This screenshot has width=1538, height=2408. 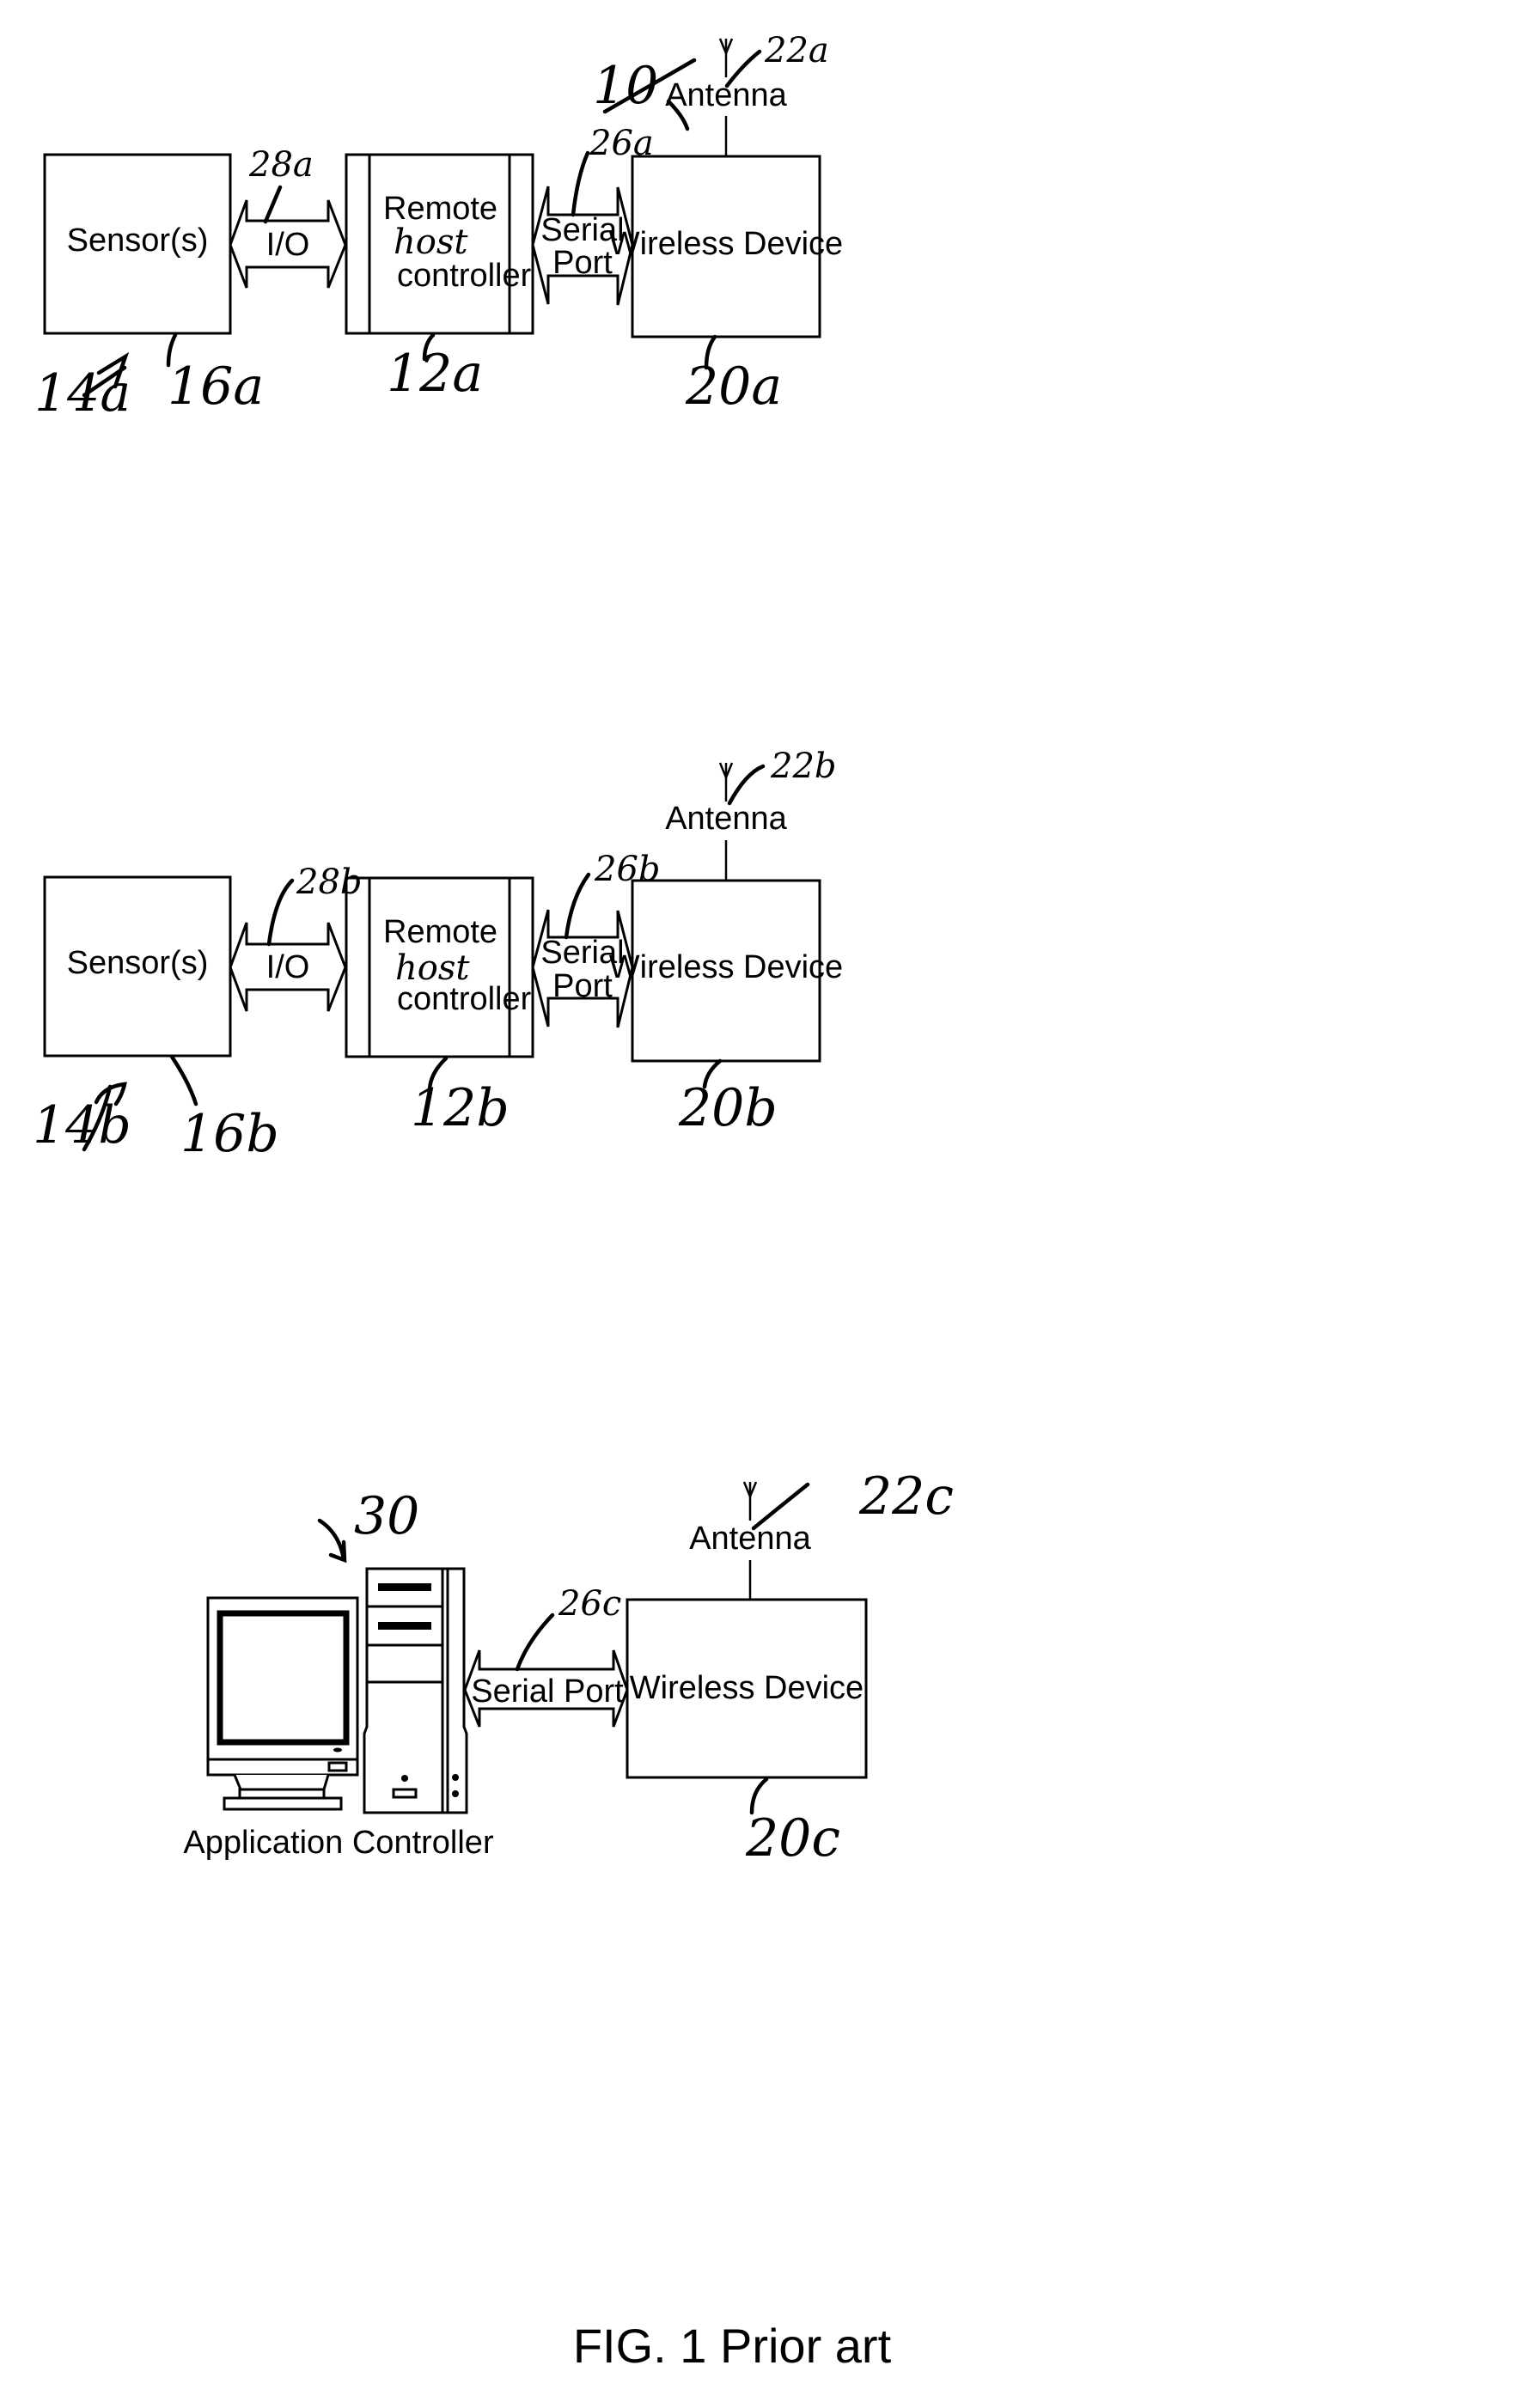 I want to click on controller-block-a: Remote host controller, so click(x=440, y=244).